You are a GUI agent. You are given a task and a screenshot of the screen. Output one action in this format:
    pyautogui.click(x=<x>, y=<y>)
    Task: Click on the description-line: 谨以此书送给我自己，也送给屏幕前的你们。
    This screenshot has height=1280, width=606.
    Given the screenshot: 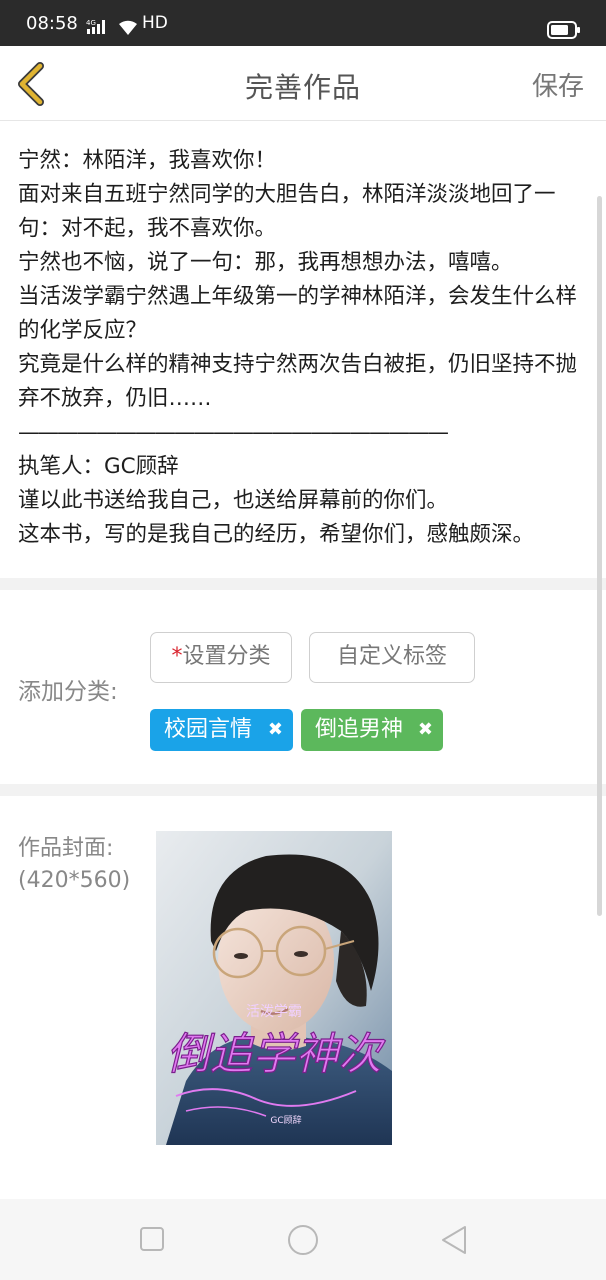 What is the action you would take?
    pyautogui.click(x=233, y=500)
    